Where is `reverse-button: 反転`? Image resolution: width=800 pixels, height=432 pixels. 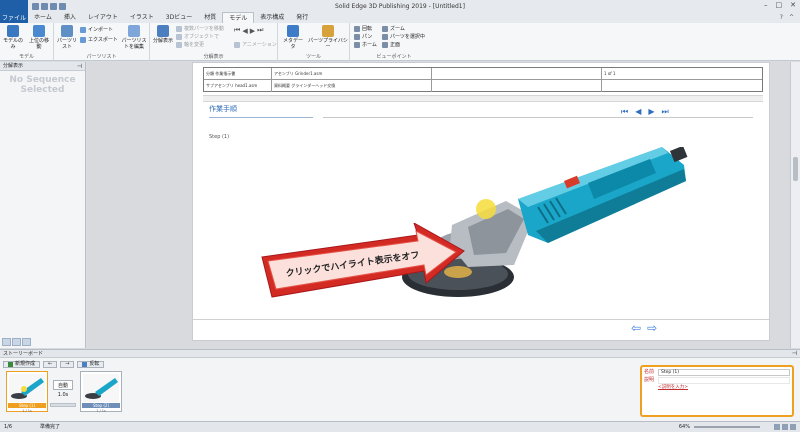
reverse-button: 反転 is located at coordinates (91, 364).